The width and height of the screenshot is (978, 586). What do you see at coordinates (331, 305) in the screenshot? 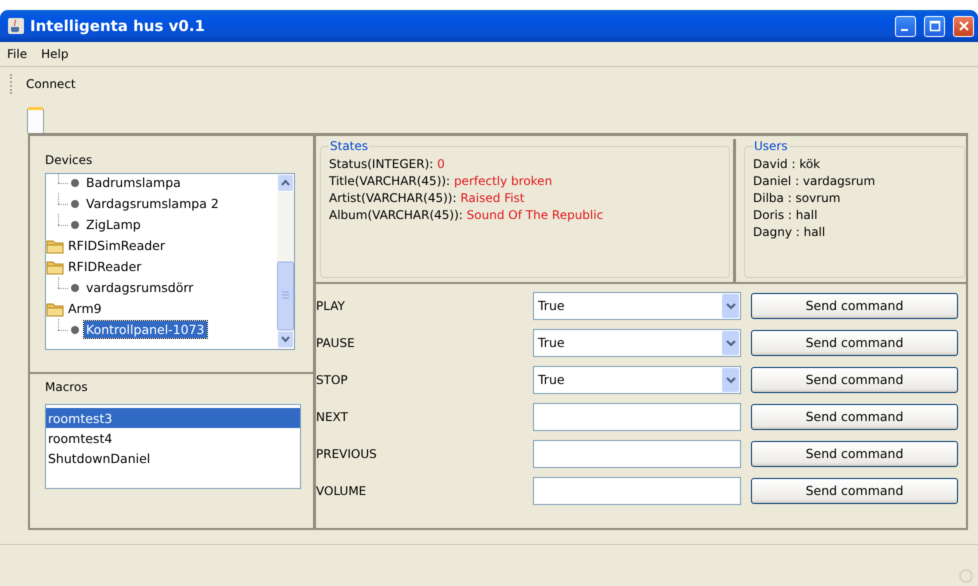
I see `command-label: PLAY` at bounding box center [331, 305].